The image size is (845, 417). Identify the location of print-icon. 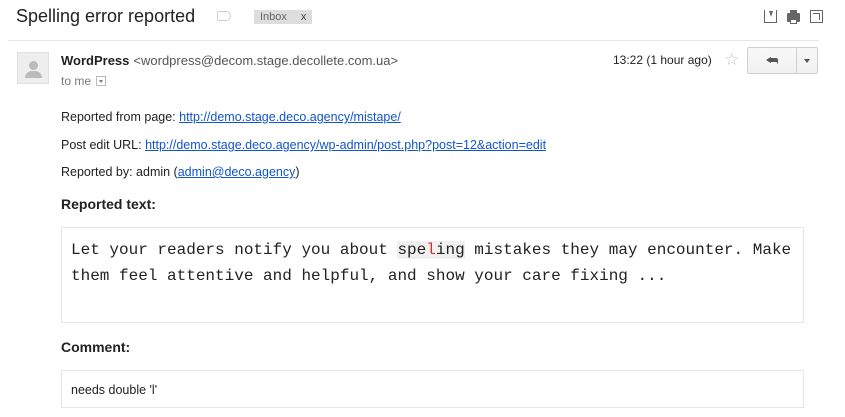
(793, 17).